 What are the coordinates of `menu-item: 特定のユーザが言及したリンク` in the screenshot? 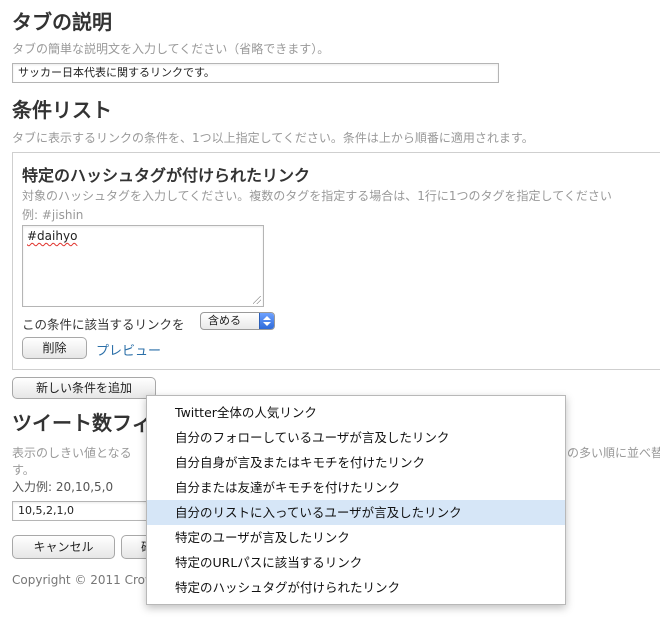 It's located at (356, 537).